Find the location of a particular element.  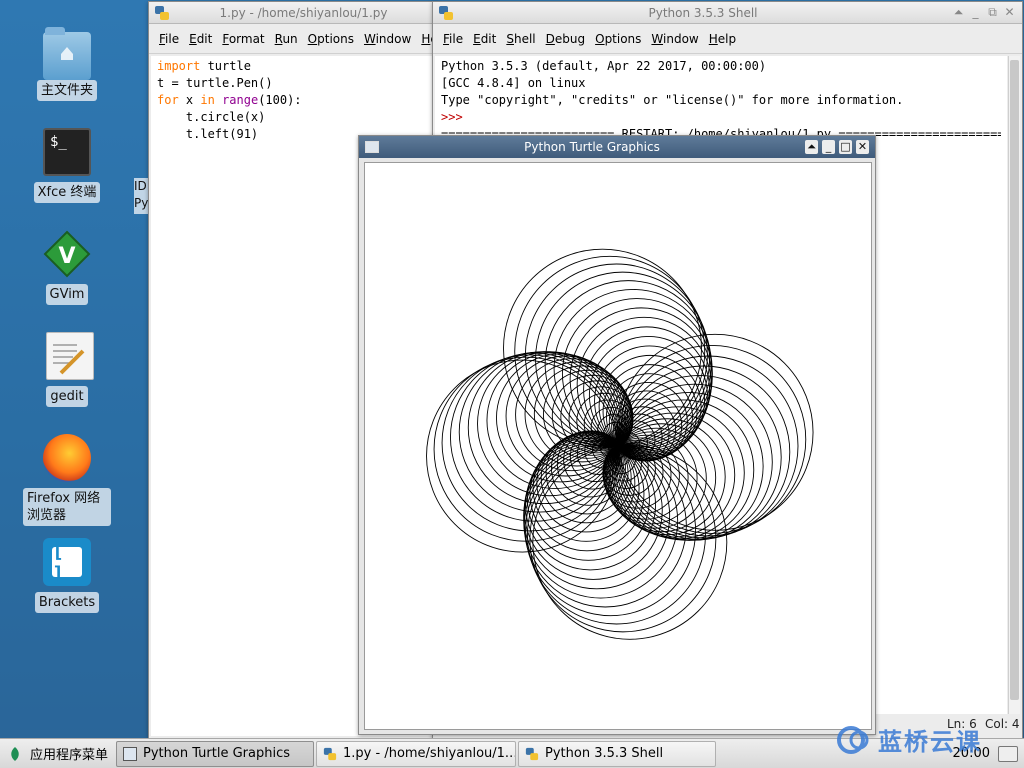

desktop-icon-label: Brackets is located at coordinates (67, 602).